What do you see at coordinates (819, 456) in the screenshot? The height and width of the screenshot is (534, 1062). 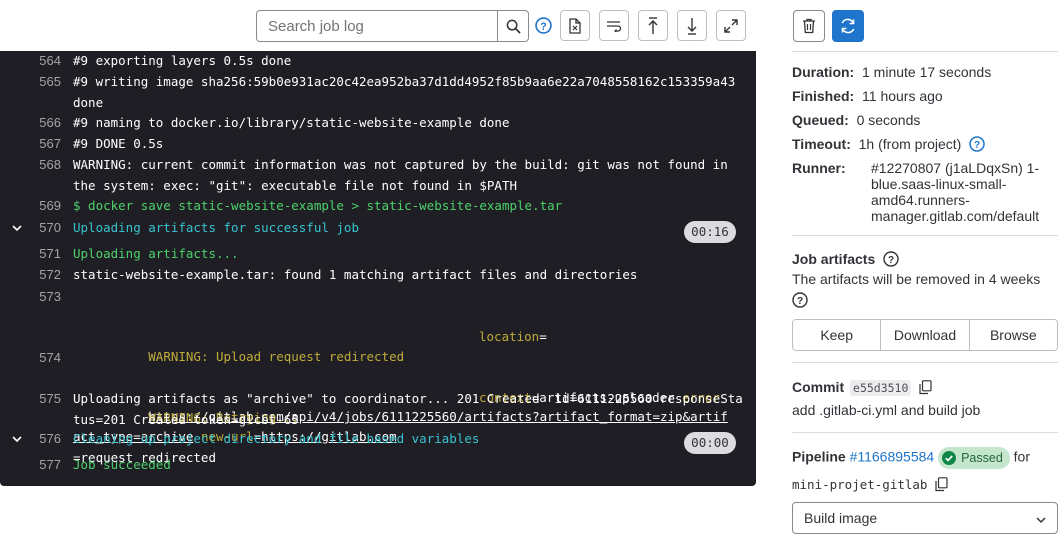 I see `pipeline-label: Pipeline` at bounding box center [819, 456].